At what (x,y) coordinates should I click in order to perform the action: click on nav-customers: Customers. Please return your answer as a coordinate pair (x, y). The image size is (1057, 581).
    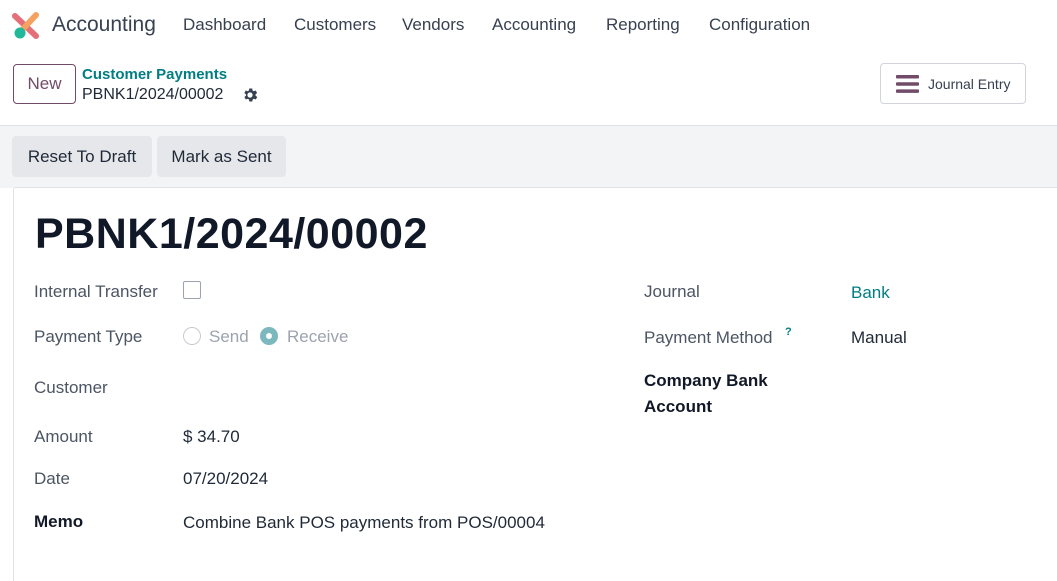
    Looking at the image, I should click on (335, 25).